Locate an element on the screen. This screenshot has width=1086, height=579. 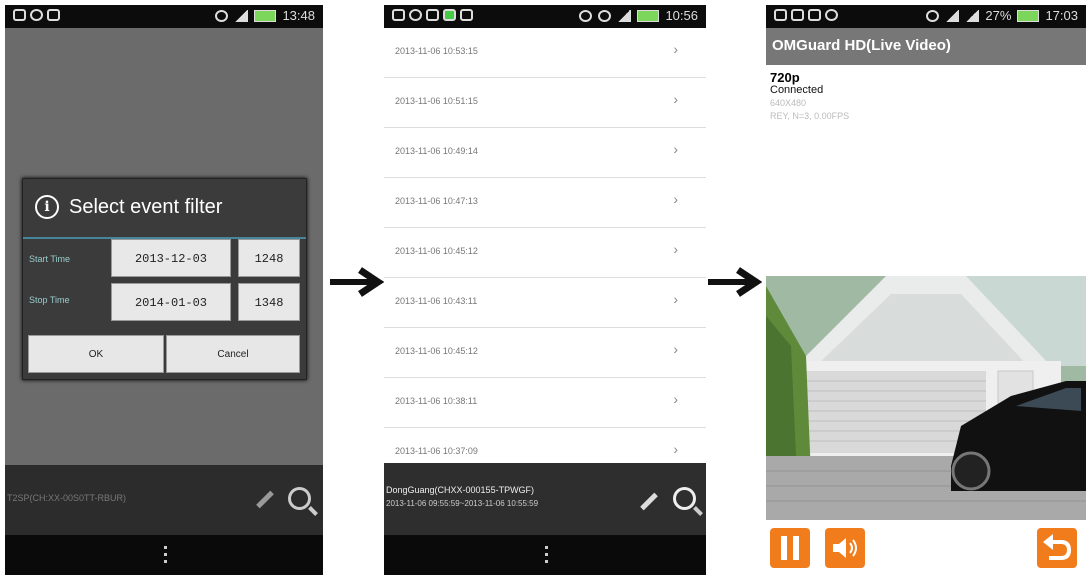
app-title-bar: OMGuard HD(Live Video) is located at coordinates (926, 46).